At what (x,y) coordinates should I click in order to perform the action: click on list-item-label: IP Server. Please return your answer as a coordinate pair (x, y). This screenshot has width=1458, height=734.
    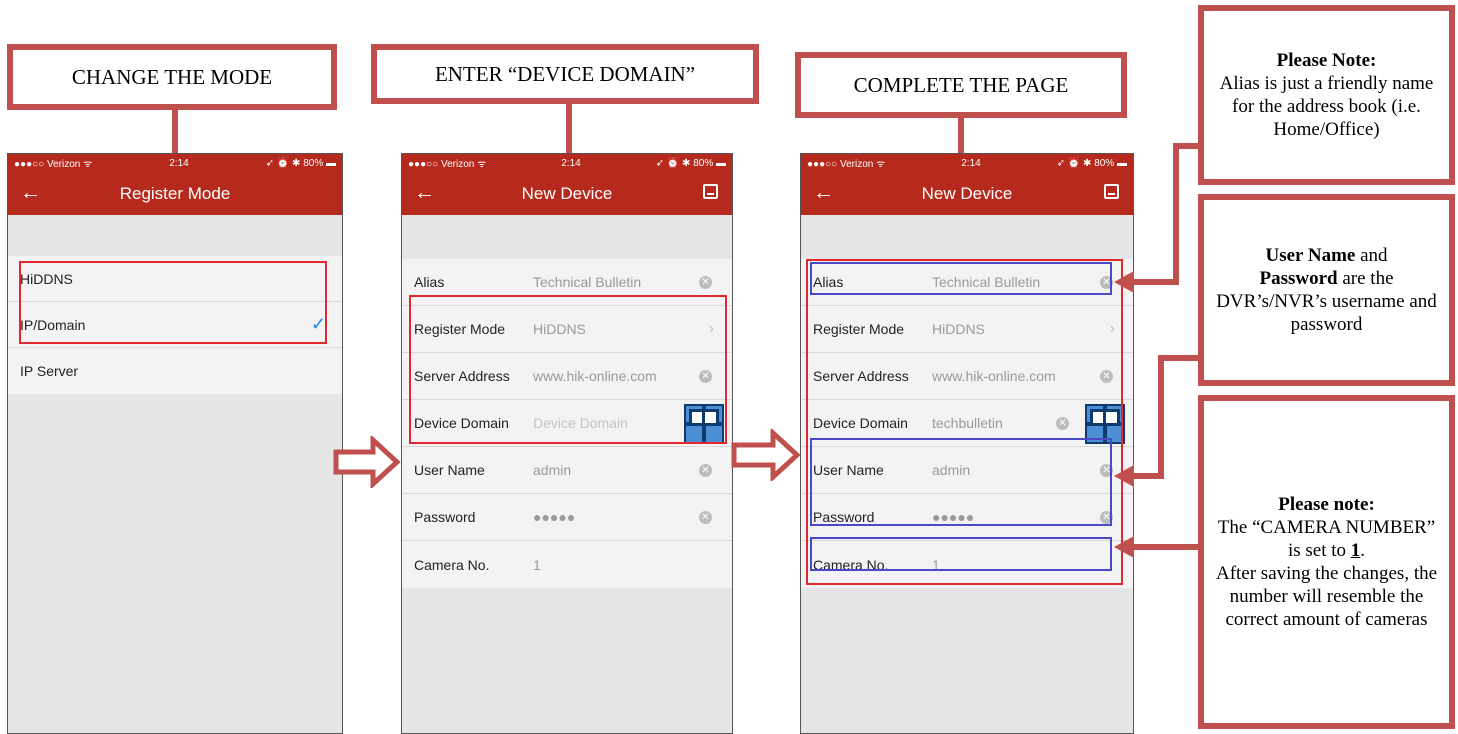
    Looking at the image, I should click on (49, 371).